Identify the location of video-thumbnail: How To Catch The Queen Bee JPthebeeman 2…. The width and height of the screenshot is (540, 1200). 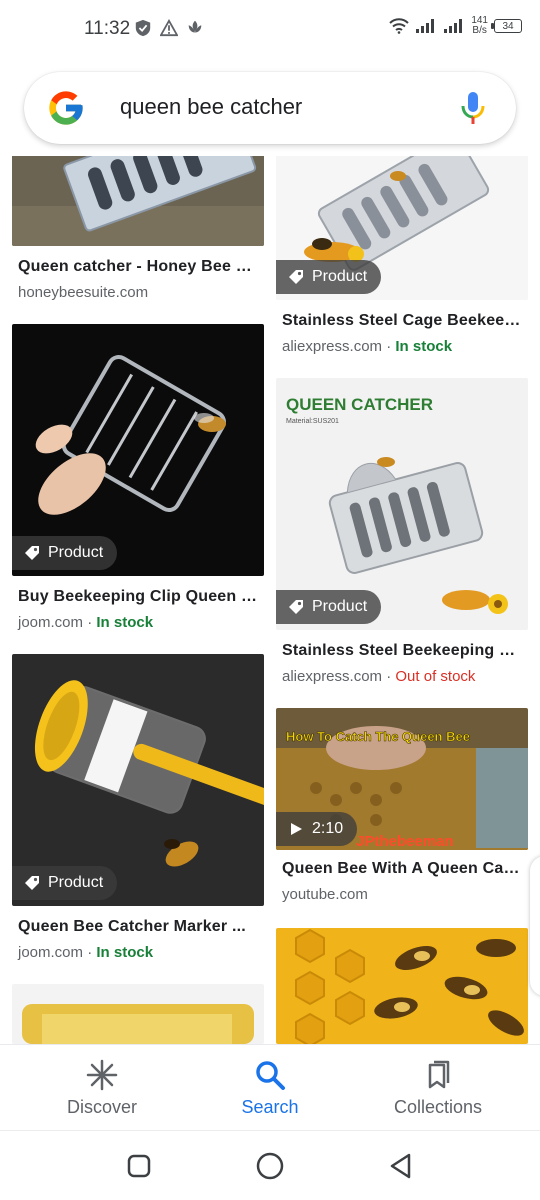
(402, 779).